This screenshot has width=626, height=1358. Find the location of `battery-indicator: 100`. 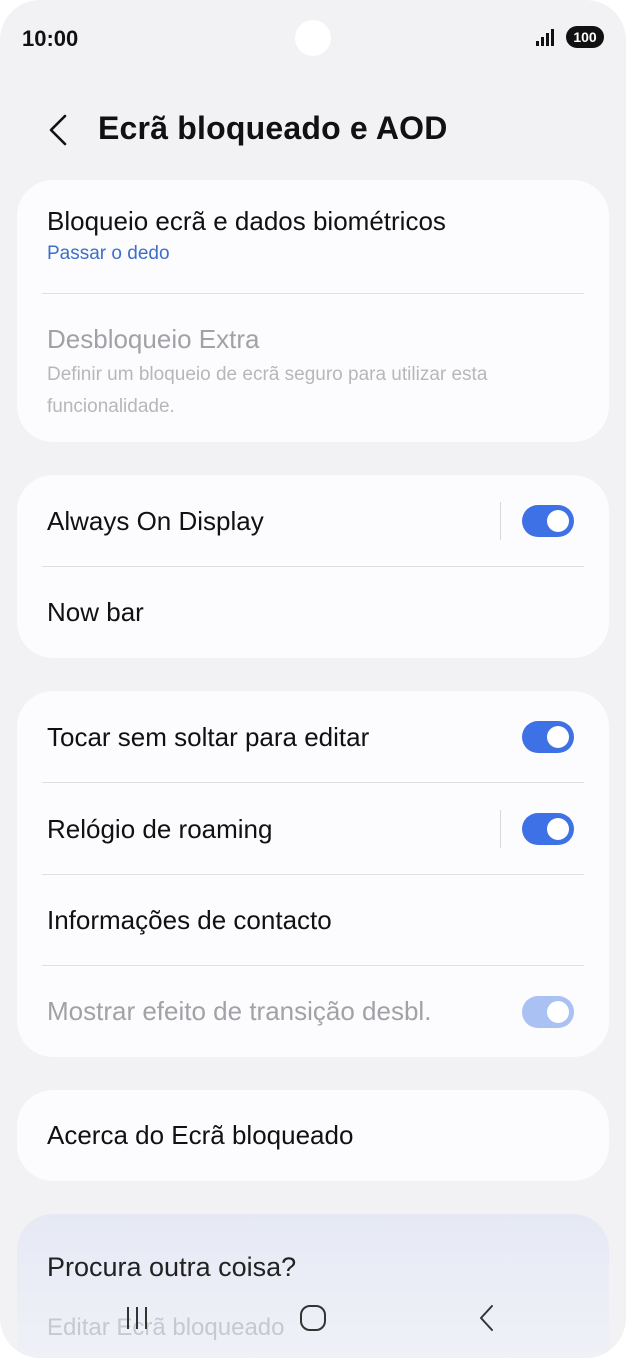

battery-indicator: 100 is located at coordinates (585, 37).